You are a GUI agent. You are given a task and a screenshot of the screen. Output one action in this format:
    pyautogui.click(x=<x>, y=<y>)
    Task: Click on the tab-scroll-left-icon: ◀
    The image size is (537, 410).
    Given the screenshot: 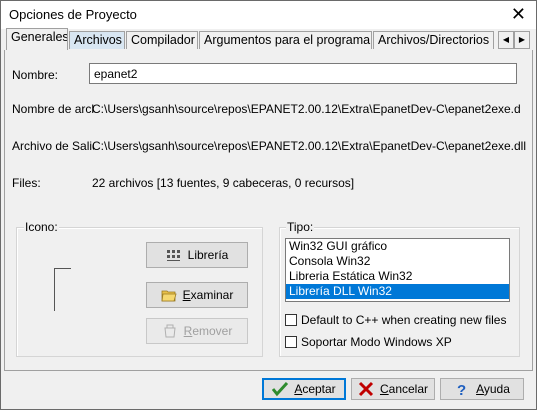 What is the action you would take?
    pyautogui.click(x=506, y=40)
    